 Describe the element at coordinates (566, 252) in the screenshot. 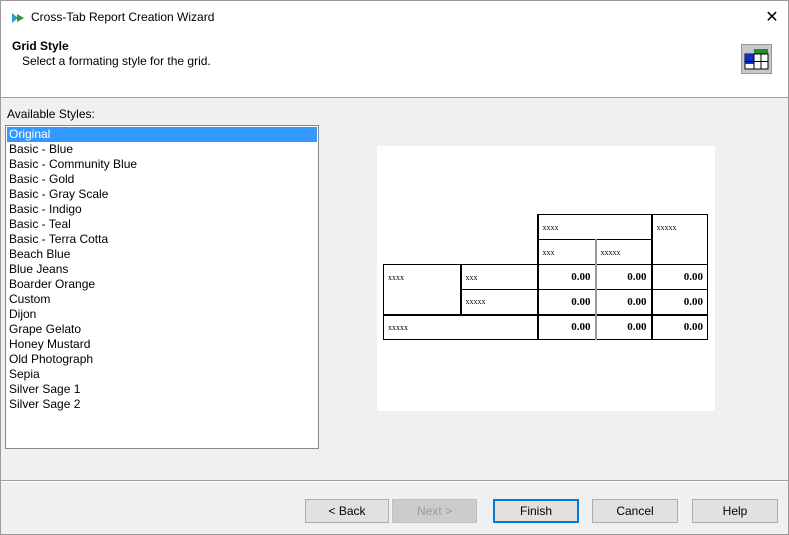

I see `preview-sub-col-1: xxx` at that location.